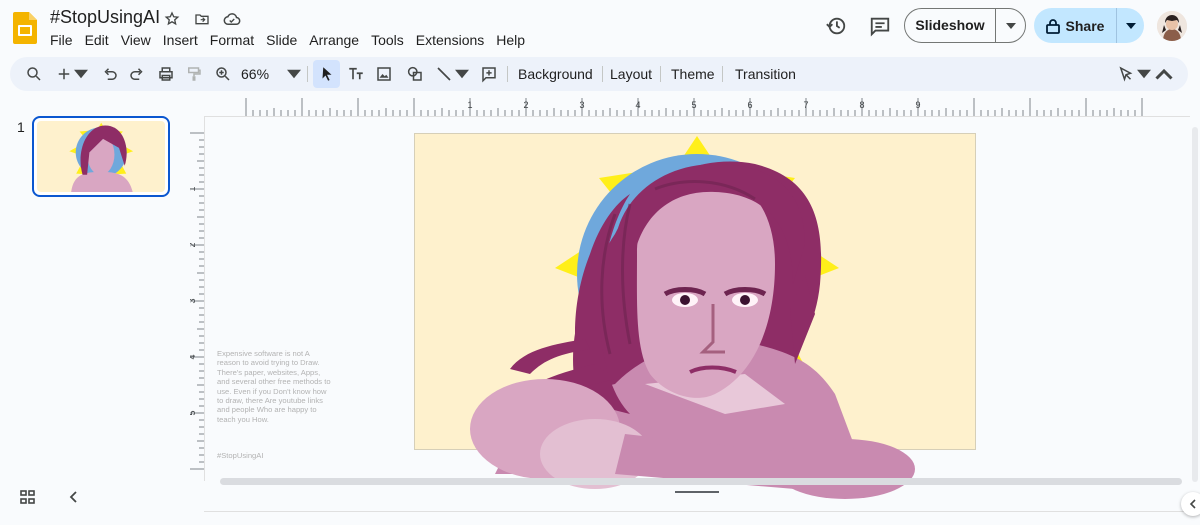 The width and height of the screenshot is (1200, 525). Describe the element at coordinates (110, 74) in the screenshot. I see `undo-icon` at that location.